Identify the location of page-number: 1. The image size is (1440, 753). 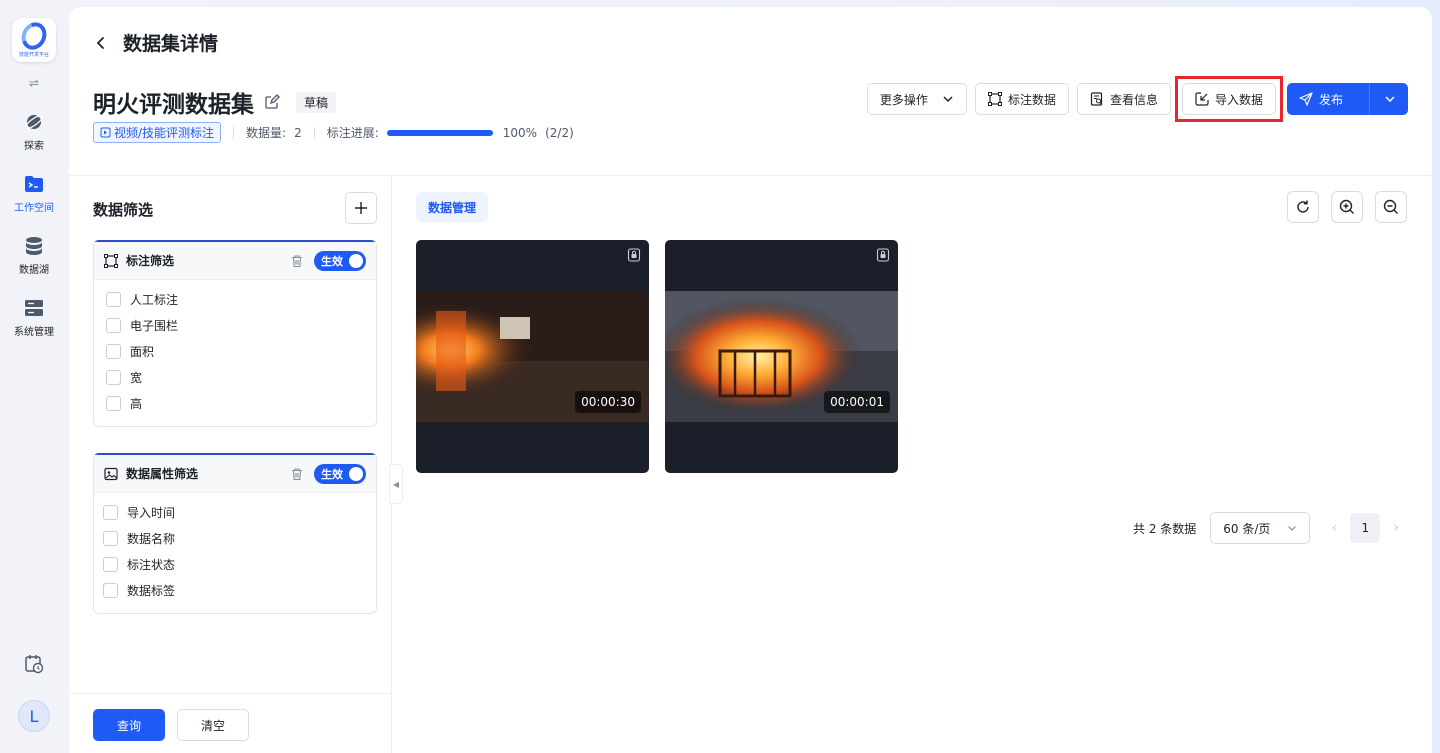
(1365, 528).